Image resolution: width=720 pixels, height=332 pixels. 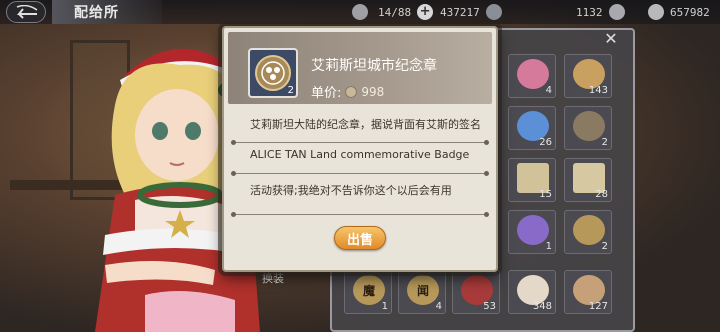 I want to click on fuel-icon, so click(x=360, y=12).